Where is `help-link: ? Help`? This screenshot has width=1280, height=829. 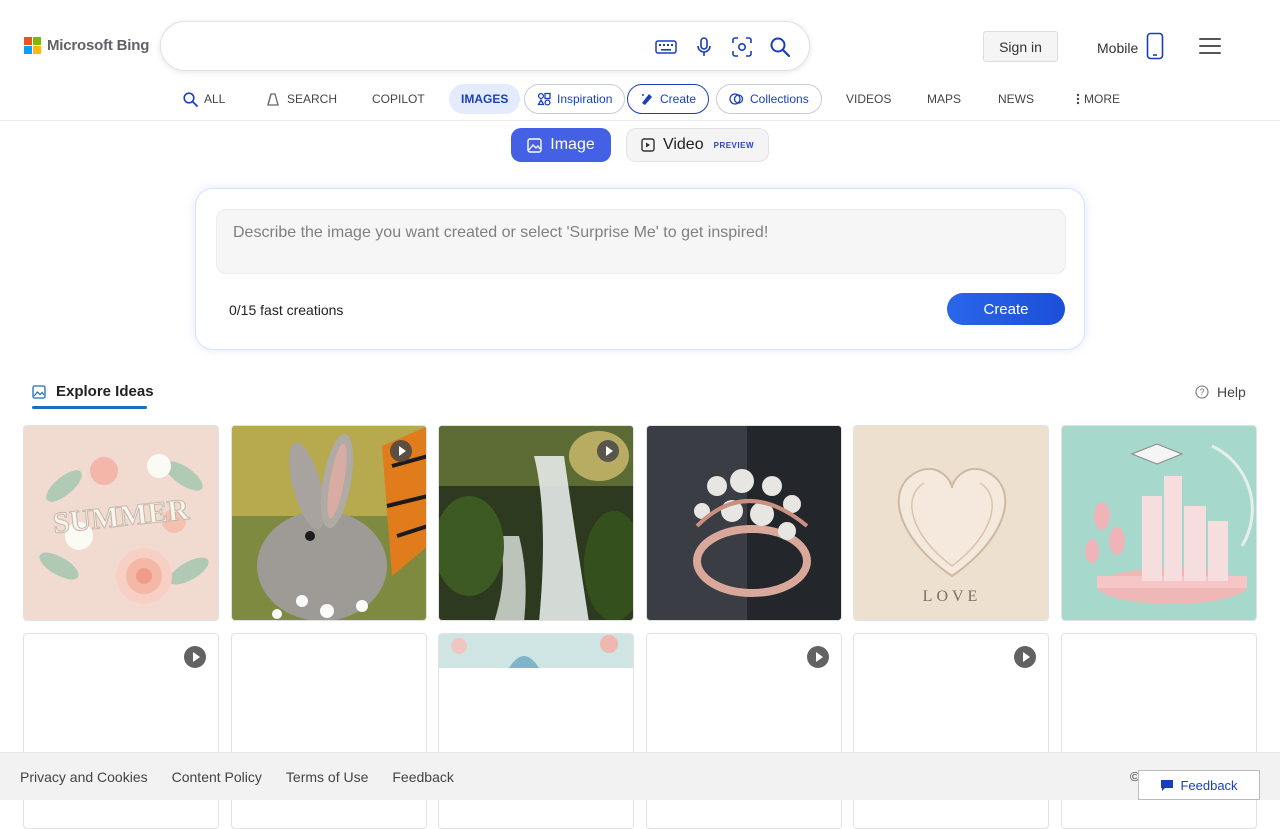
help-link: ? Help is located at coordinates (1220, 392).